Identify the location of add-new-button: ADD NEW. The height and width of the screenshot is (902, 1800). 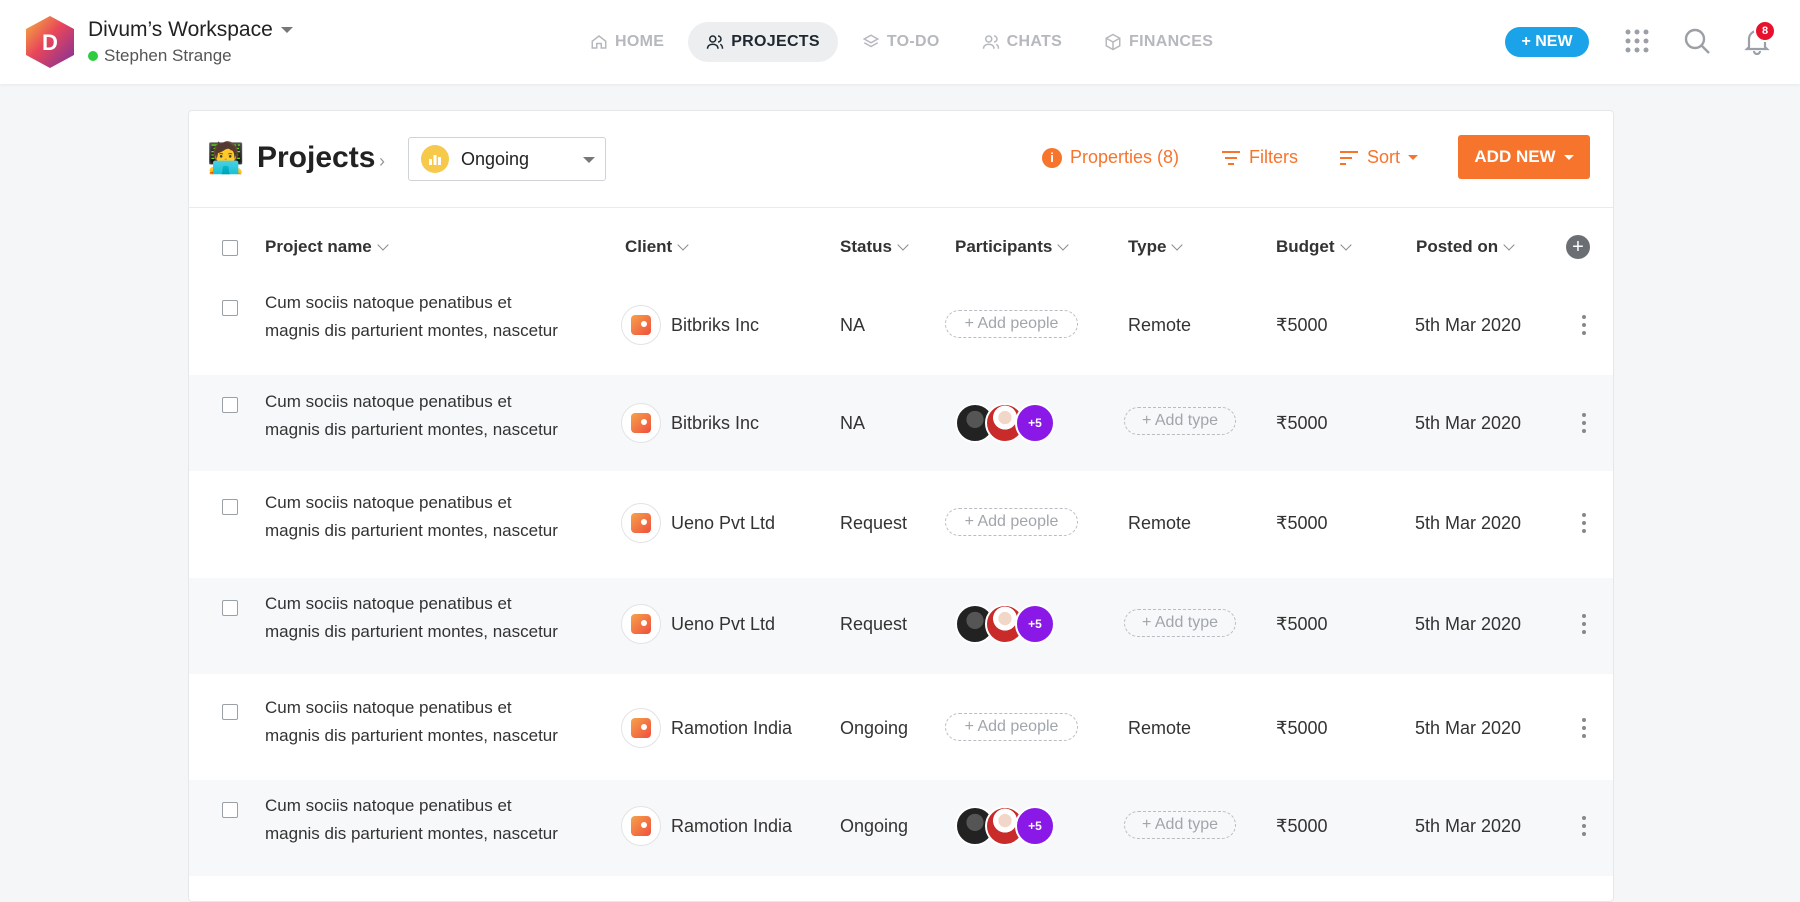
(1524, 157).